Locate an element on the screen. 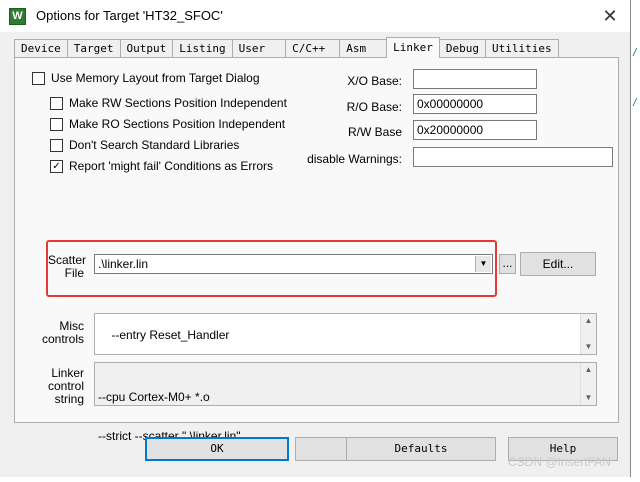  checkbox-label: Don't Search Standard Libraries is located at coordinates (154, 145).